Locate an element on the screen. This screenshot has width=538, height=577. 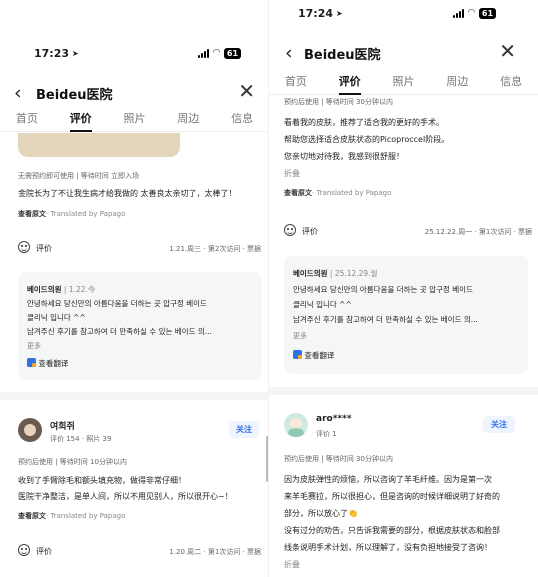
review-line: 收到了手臂除毛和额头填充物，做得非常仔细！ is located at coordinates (102, 480).